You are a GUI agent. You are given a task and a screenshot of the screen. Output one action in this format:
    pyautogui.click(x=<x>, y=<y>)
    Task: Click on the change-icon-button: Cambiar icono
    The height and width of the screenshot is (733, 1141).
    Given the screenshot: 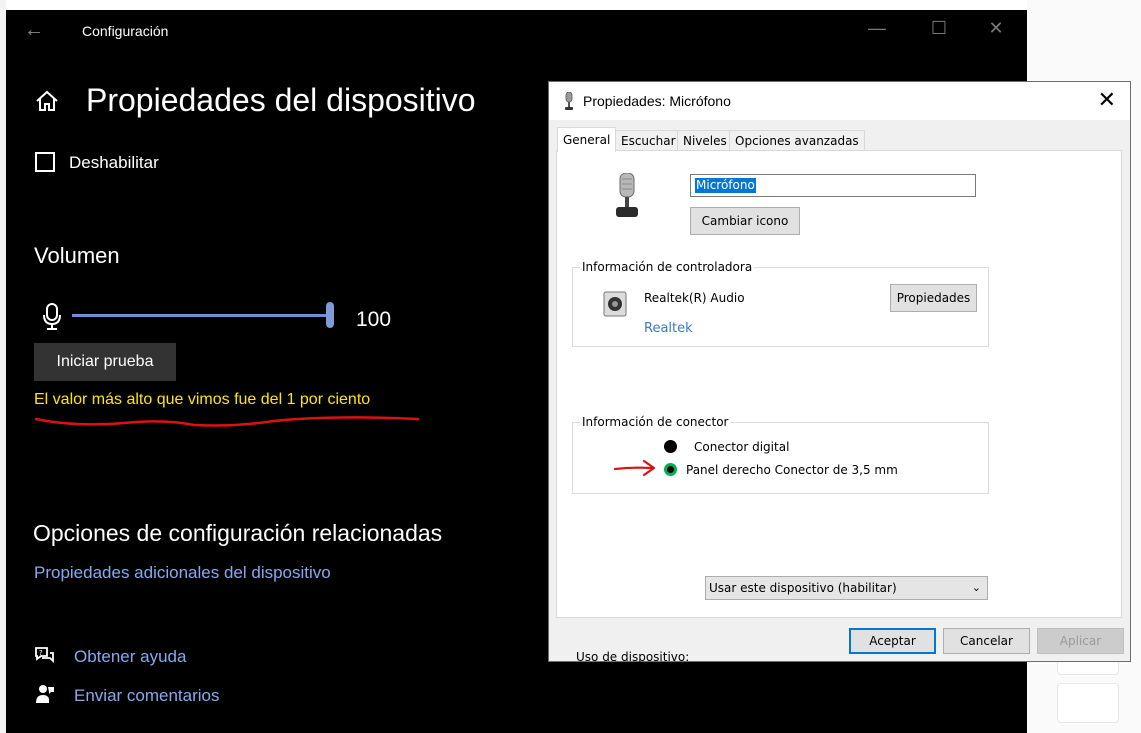 What is the action you would take?
    pyautogui.click(x=745, y=221)
    